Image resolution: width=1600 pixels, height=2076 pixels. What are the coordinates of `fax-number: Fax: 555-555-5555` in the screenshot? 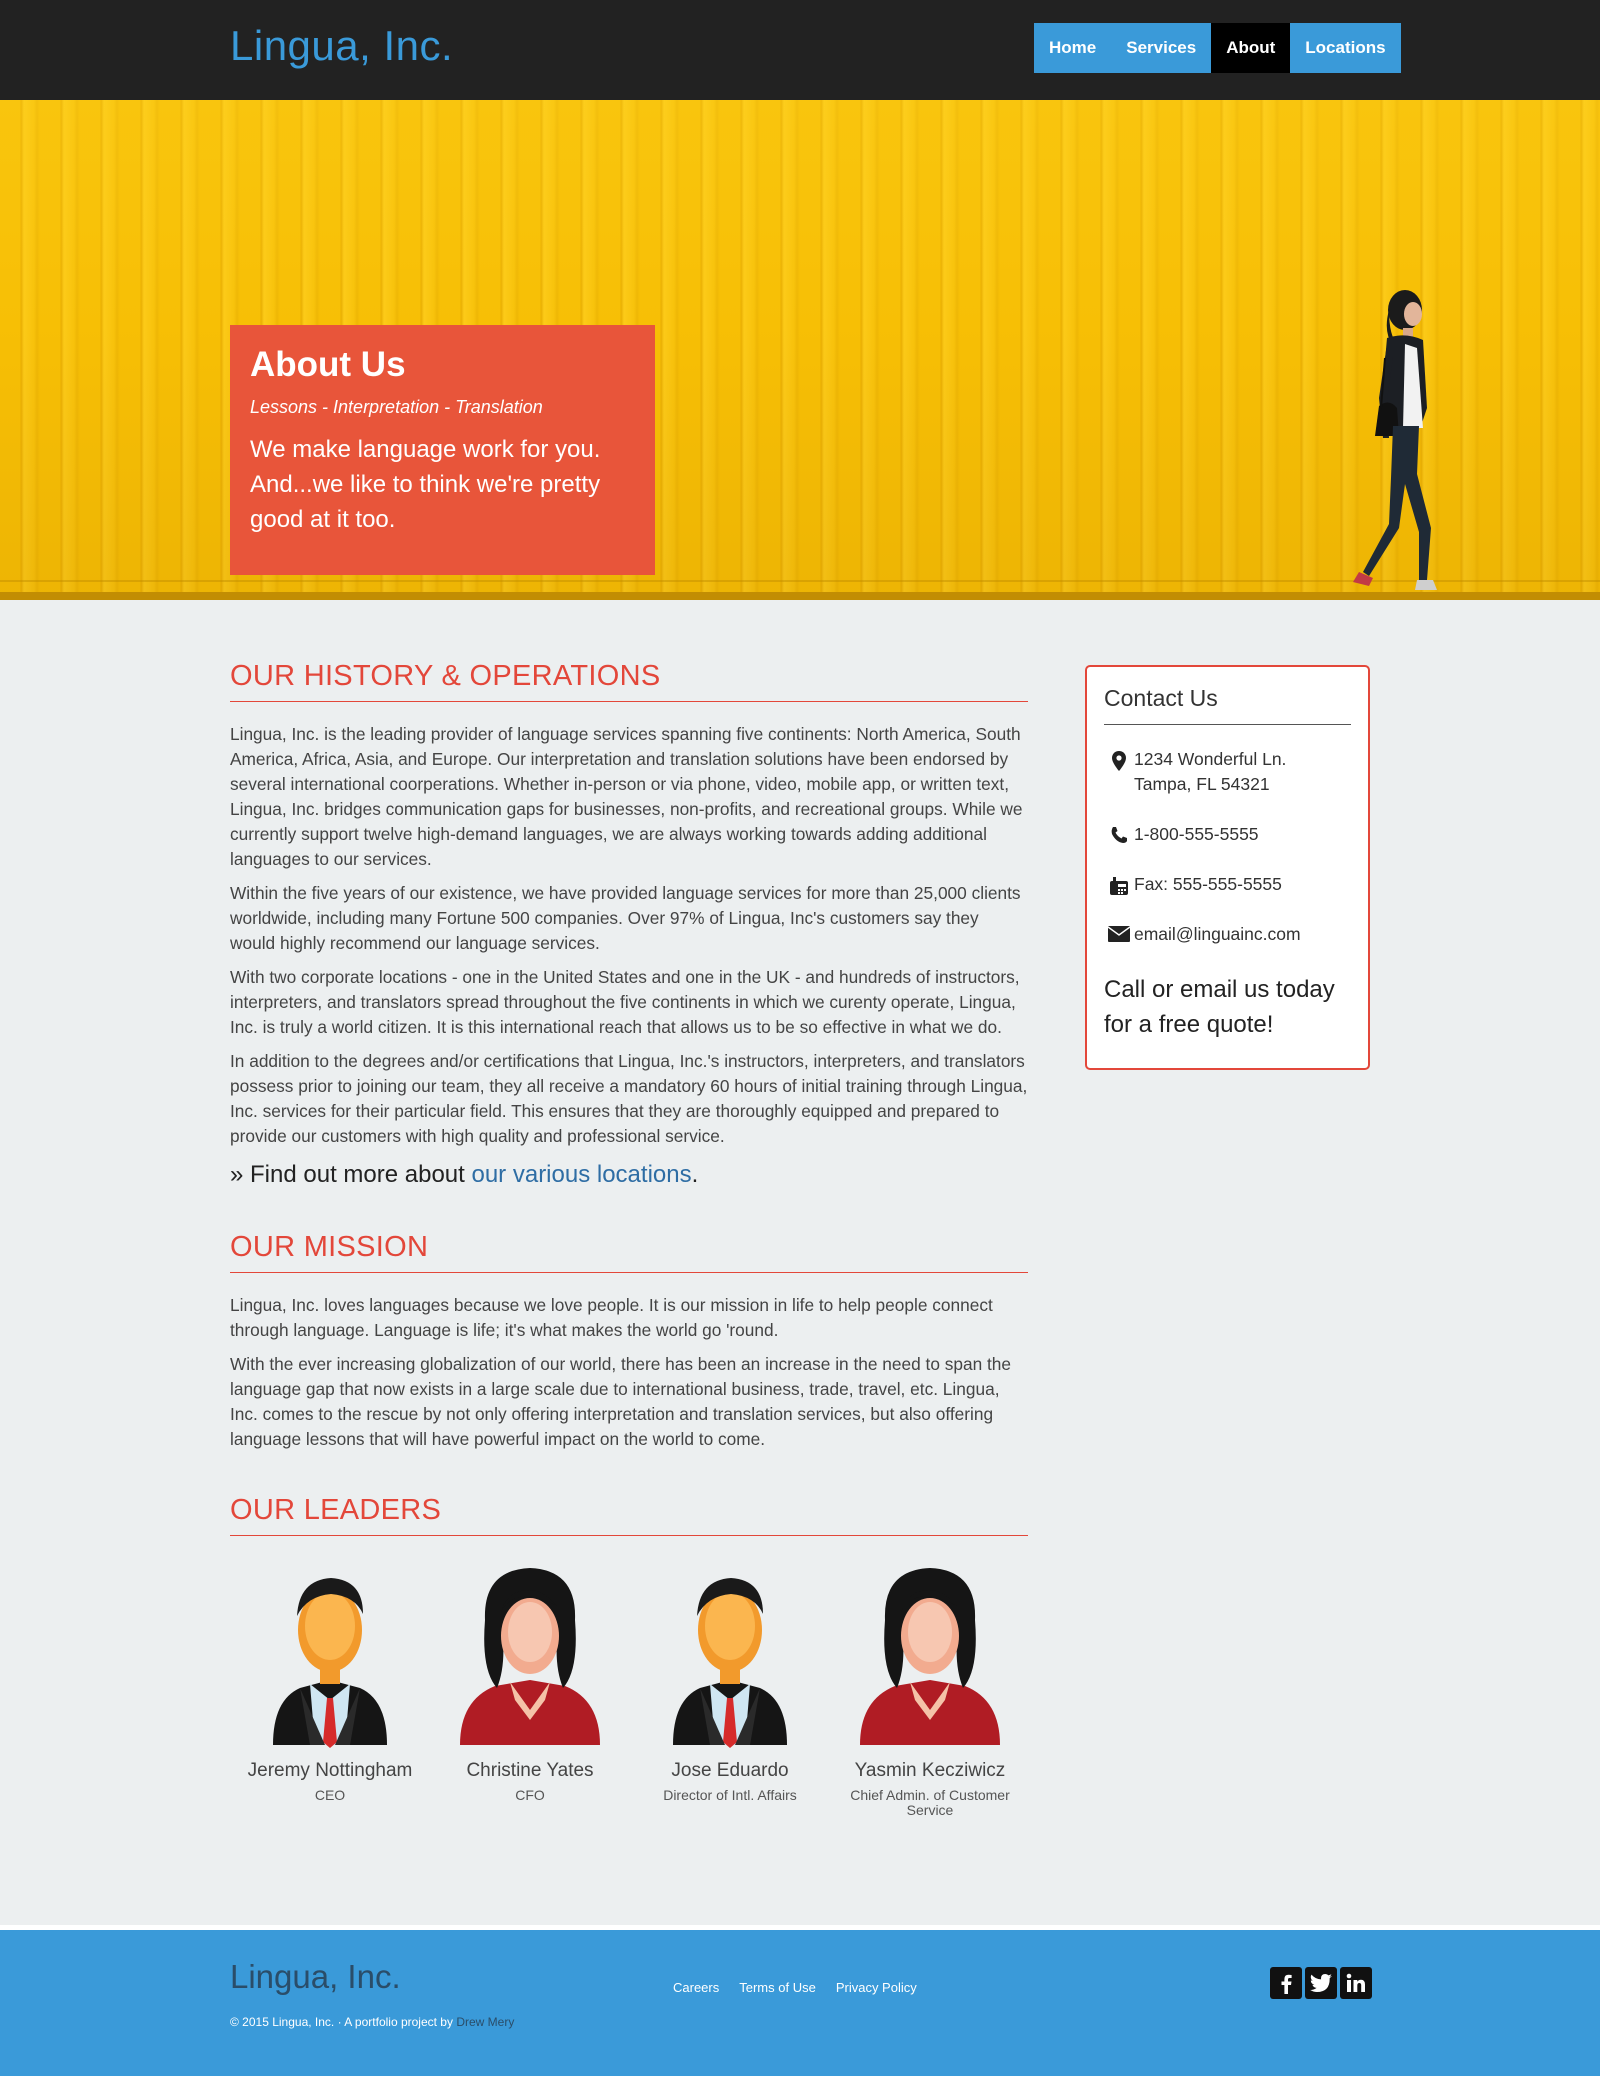 It's located at (1208, 884).